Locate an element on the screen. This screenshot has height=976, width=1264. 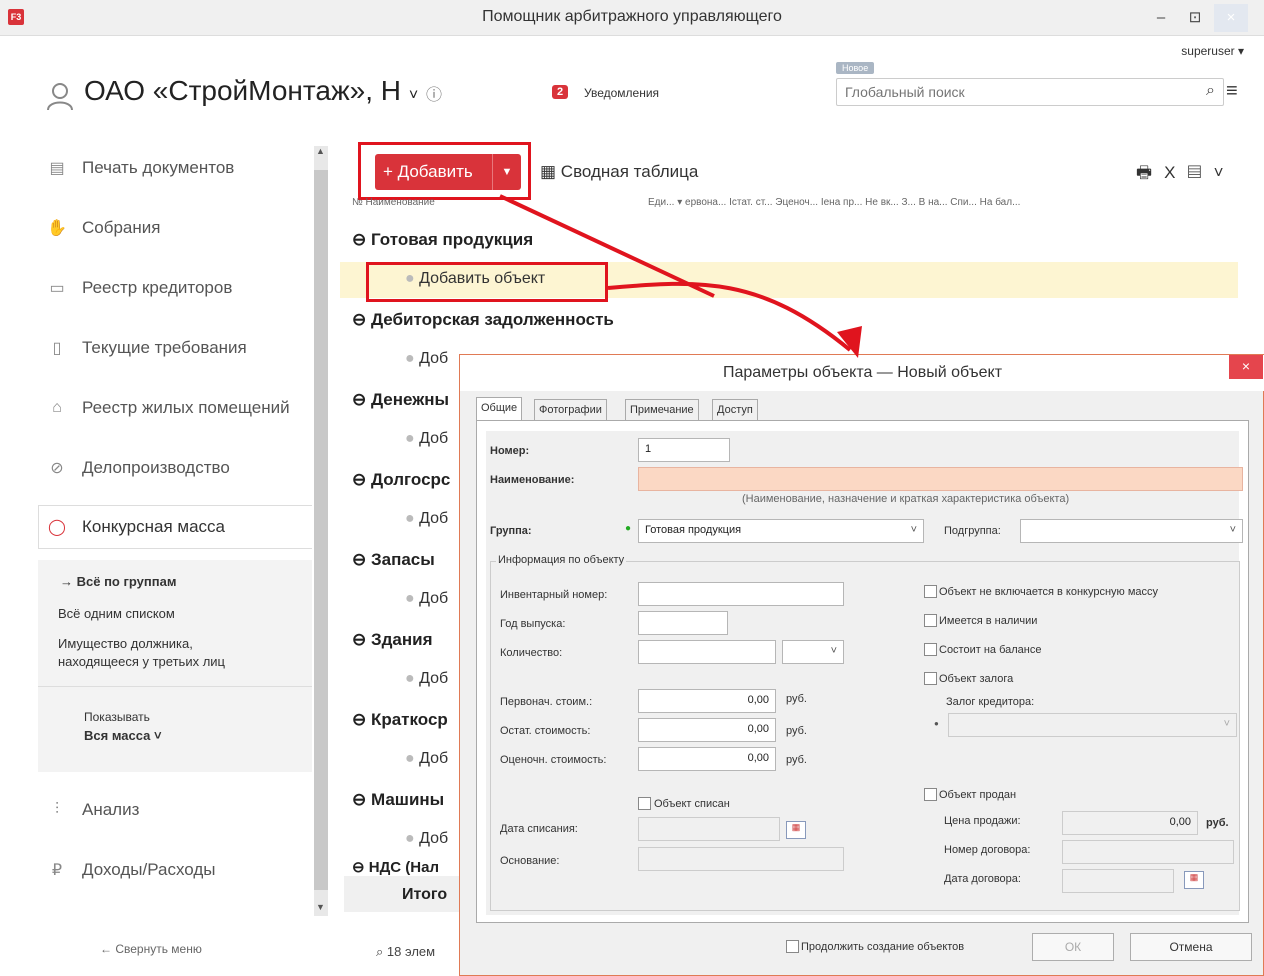
on-balance-checkbox is located at coordinates (930, 649).